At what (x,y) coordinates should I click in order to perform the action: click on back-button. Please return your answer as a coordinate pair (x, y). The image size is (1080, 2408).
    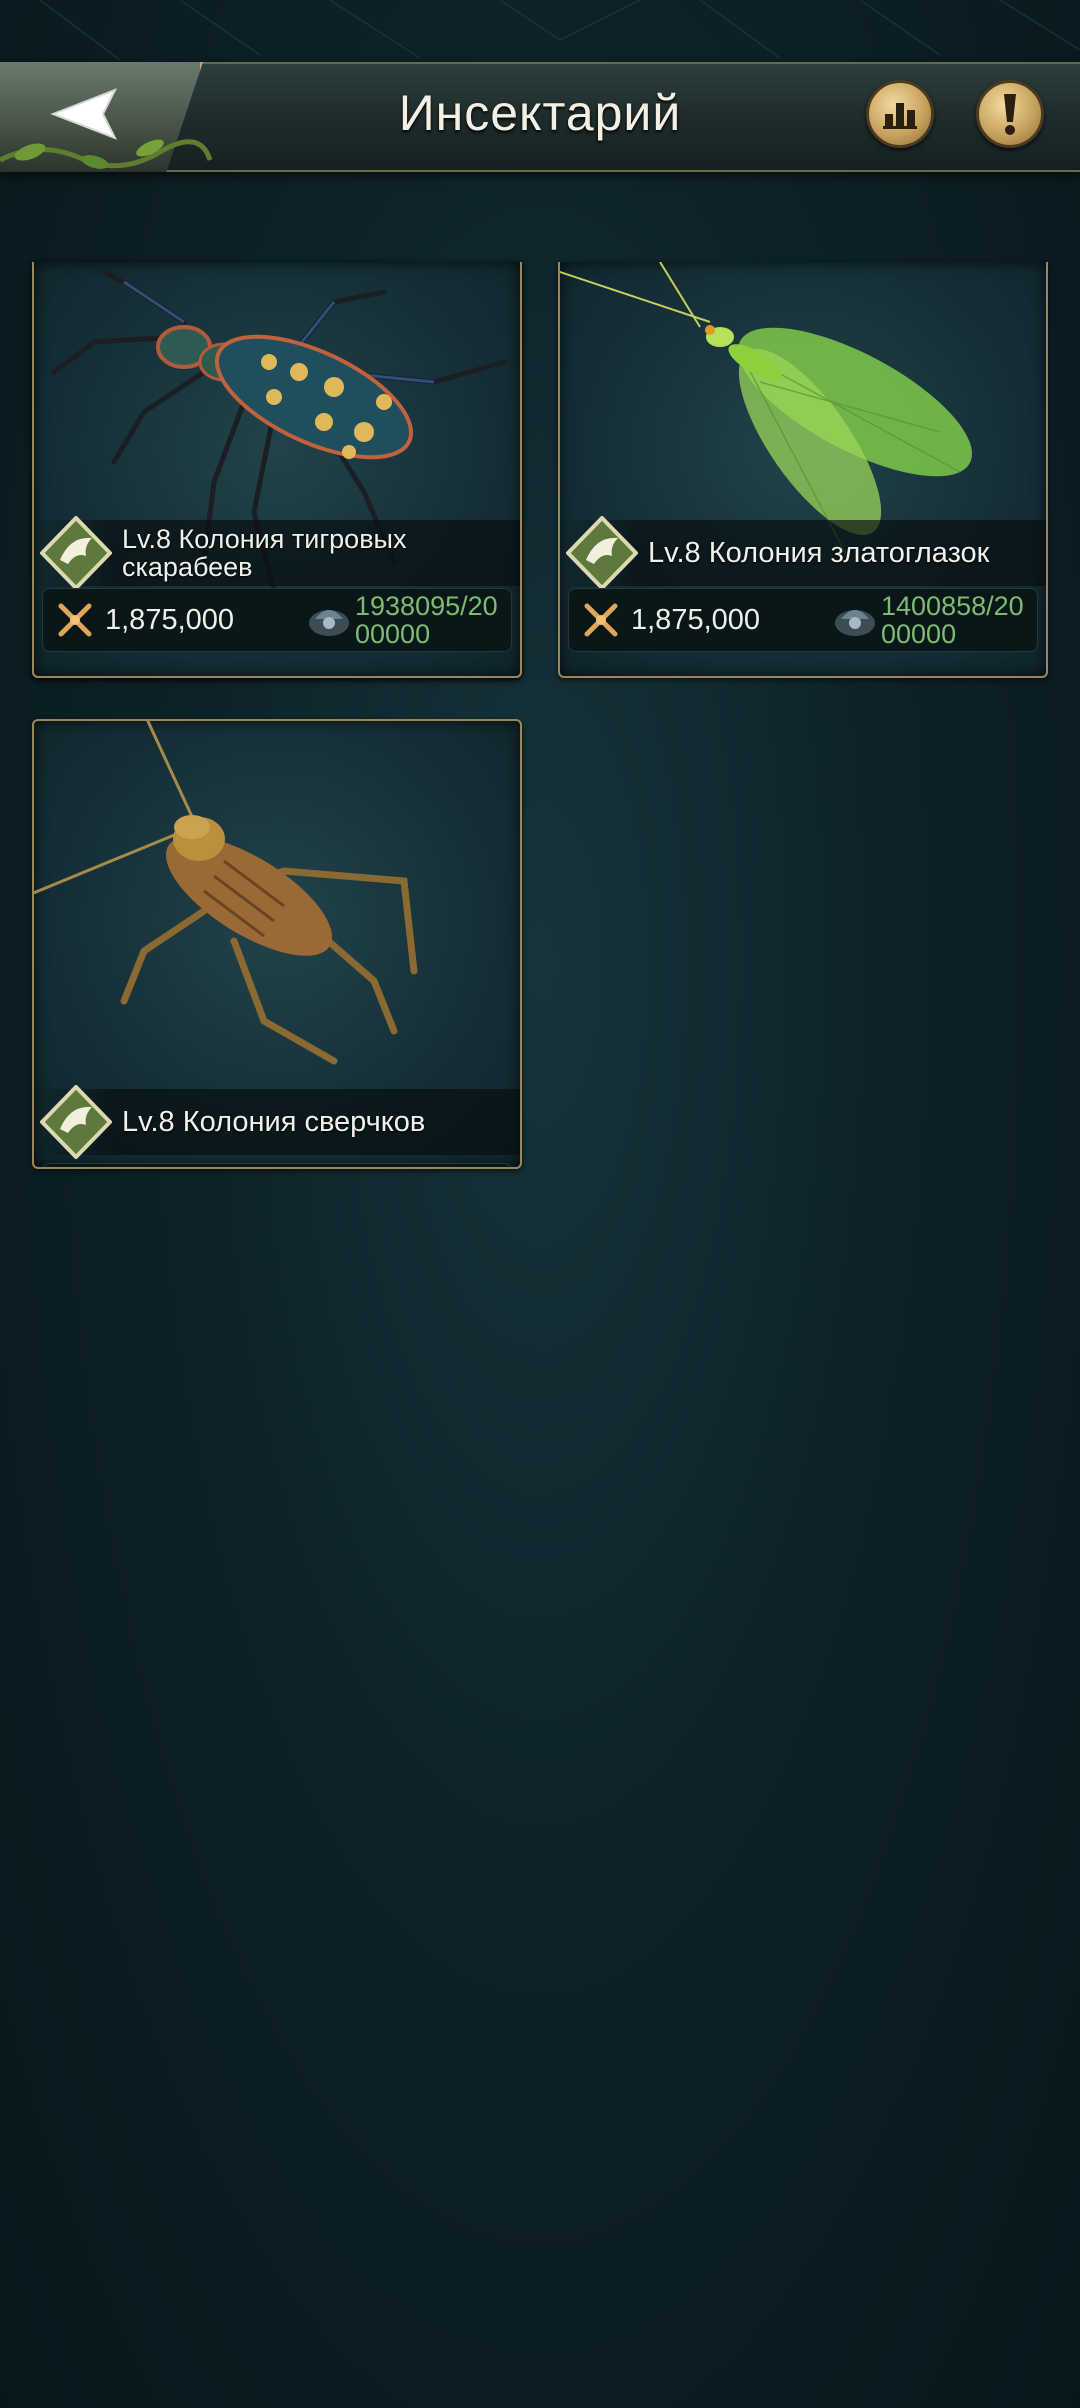
    Looking at the image, I should click on (90, 114).